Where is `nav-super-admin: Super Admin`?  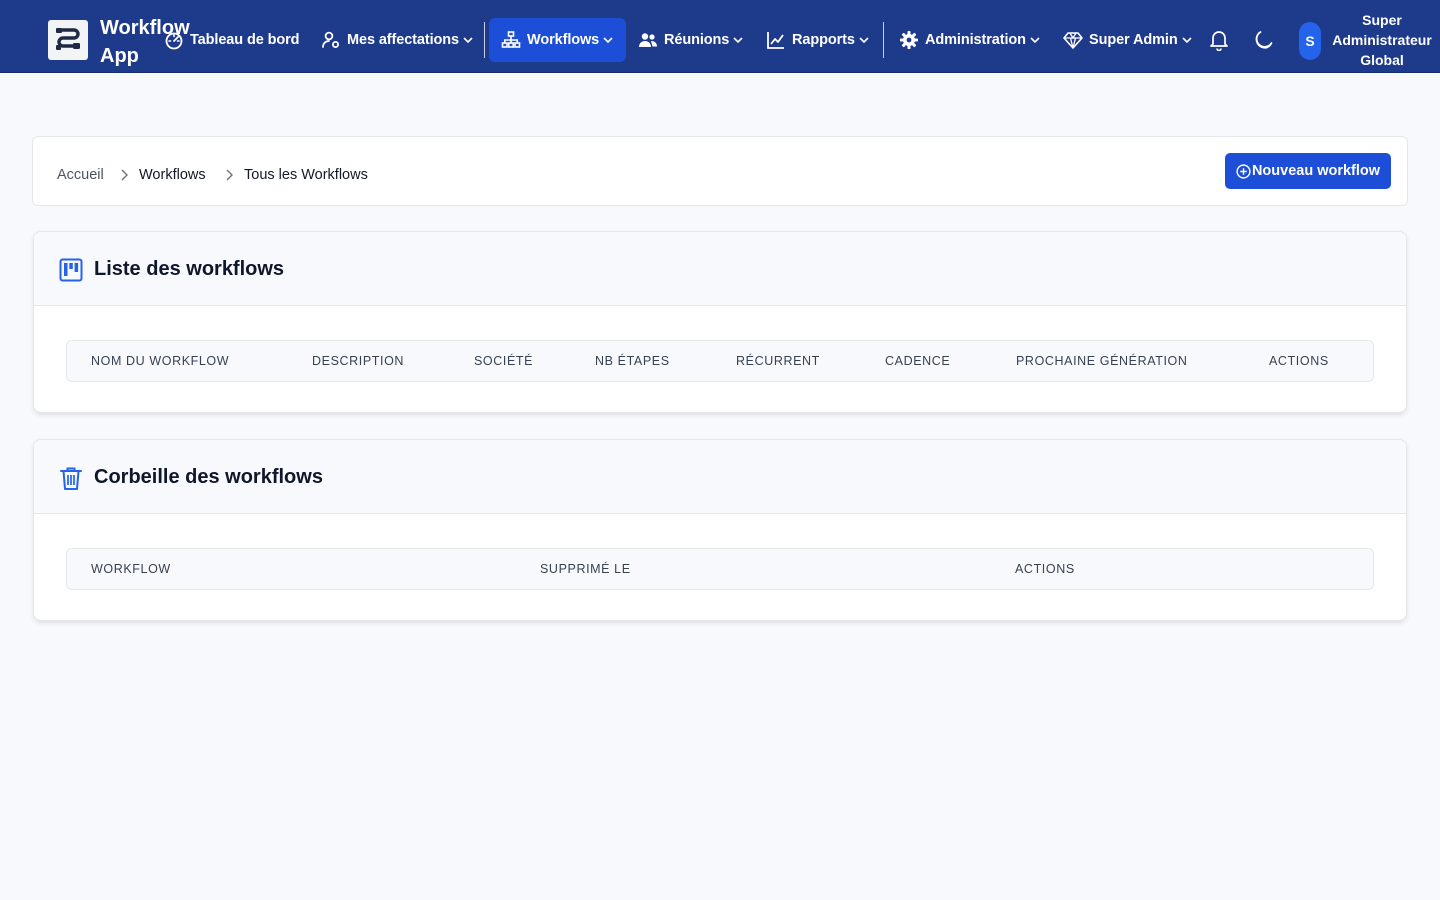
nav-super-admin: Super Admin is located at coordinates (1128, 40).